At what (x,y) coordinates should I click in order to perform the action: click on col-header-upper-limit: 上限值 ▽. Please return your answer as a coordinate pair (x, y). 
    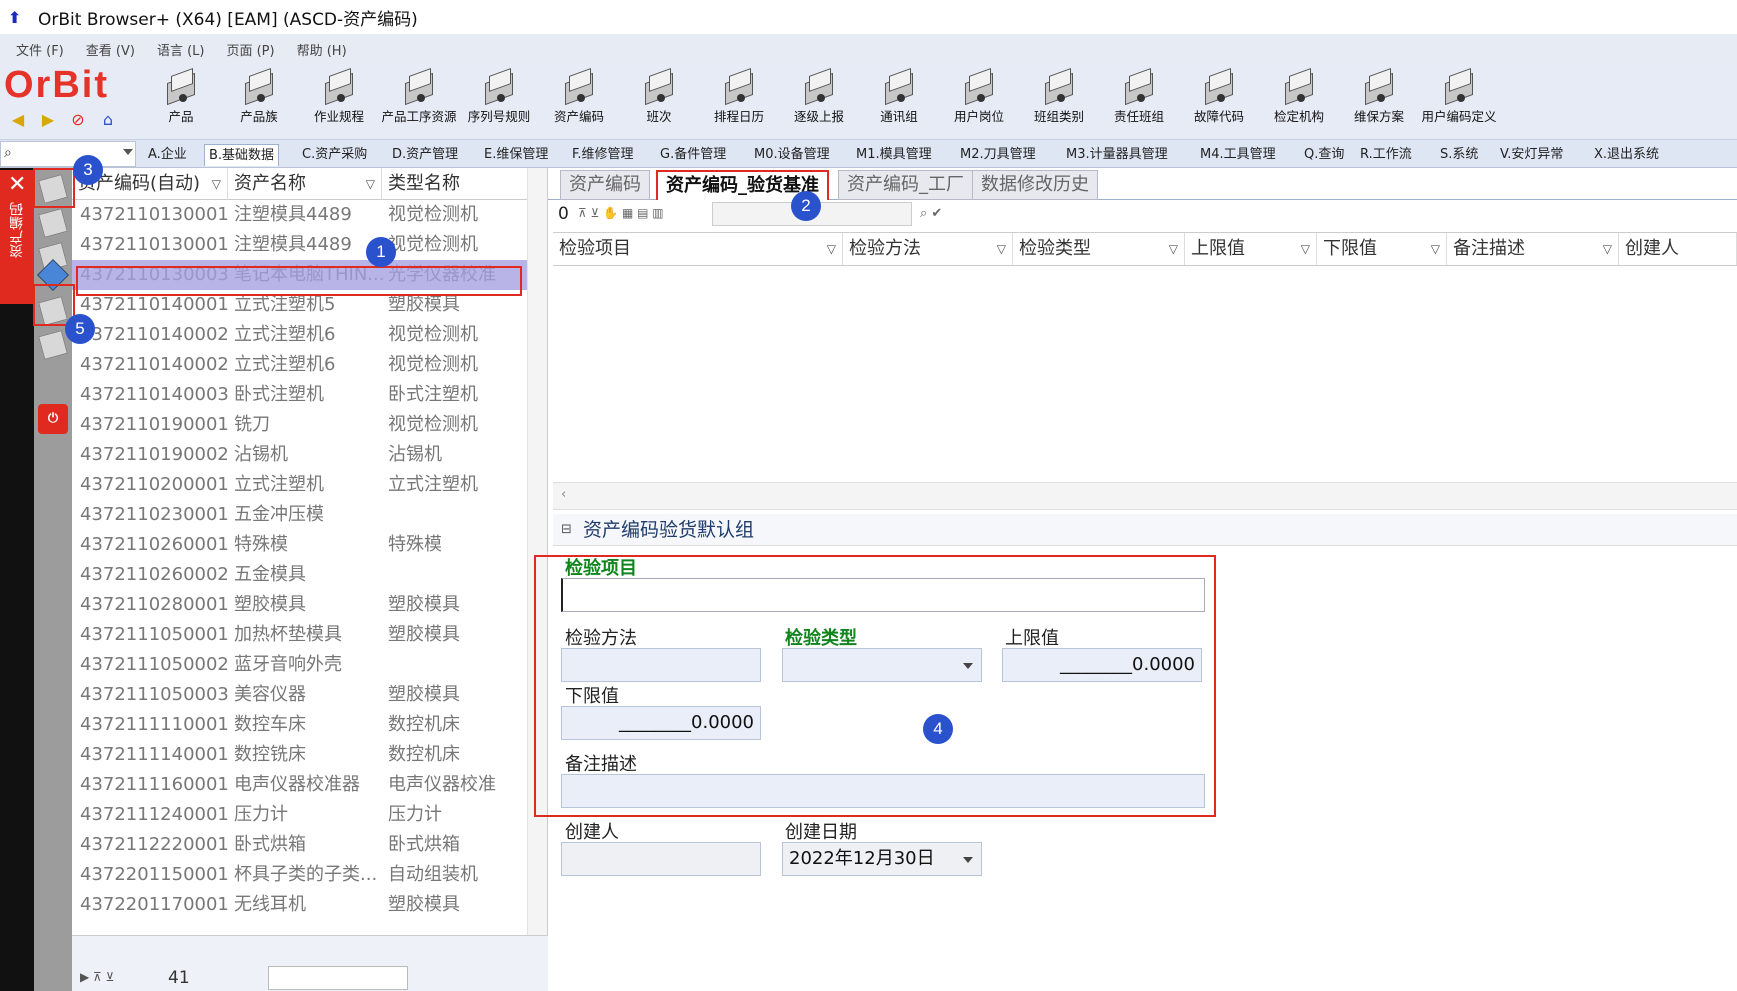
    Looking at the image, I should click on (1251, 249).